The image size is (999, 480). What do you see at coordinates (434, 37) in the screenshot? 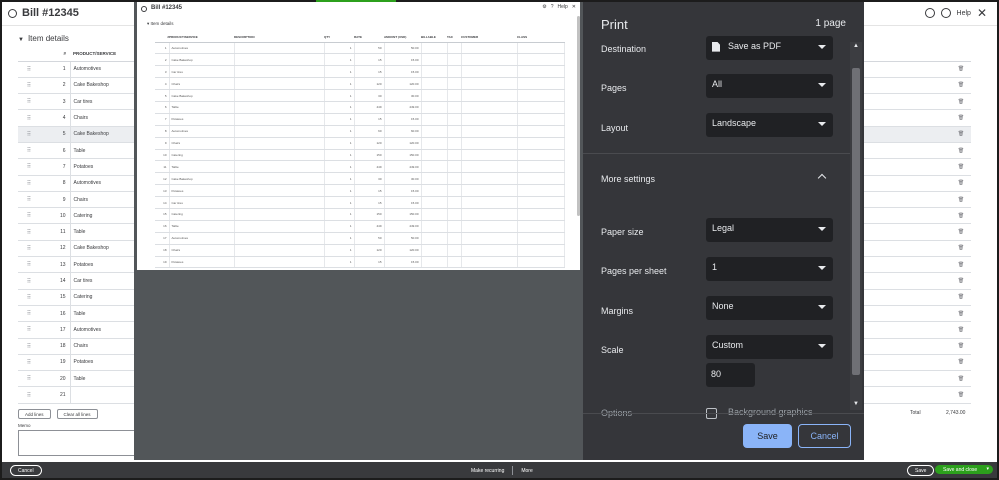
I see `preview-column-header: BILLABLE` at bounding box center [434, 37].